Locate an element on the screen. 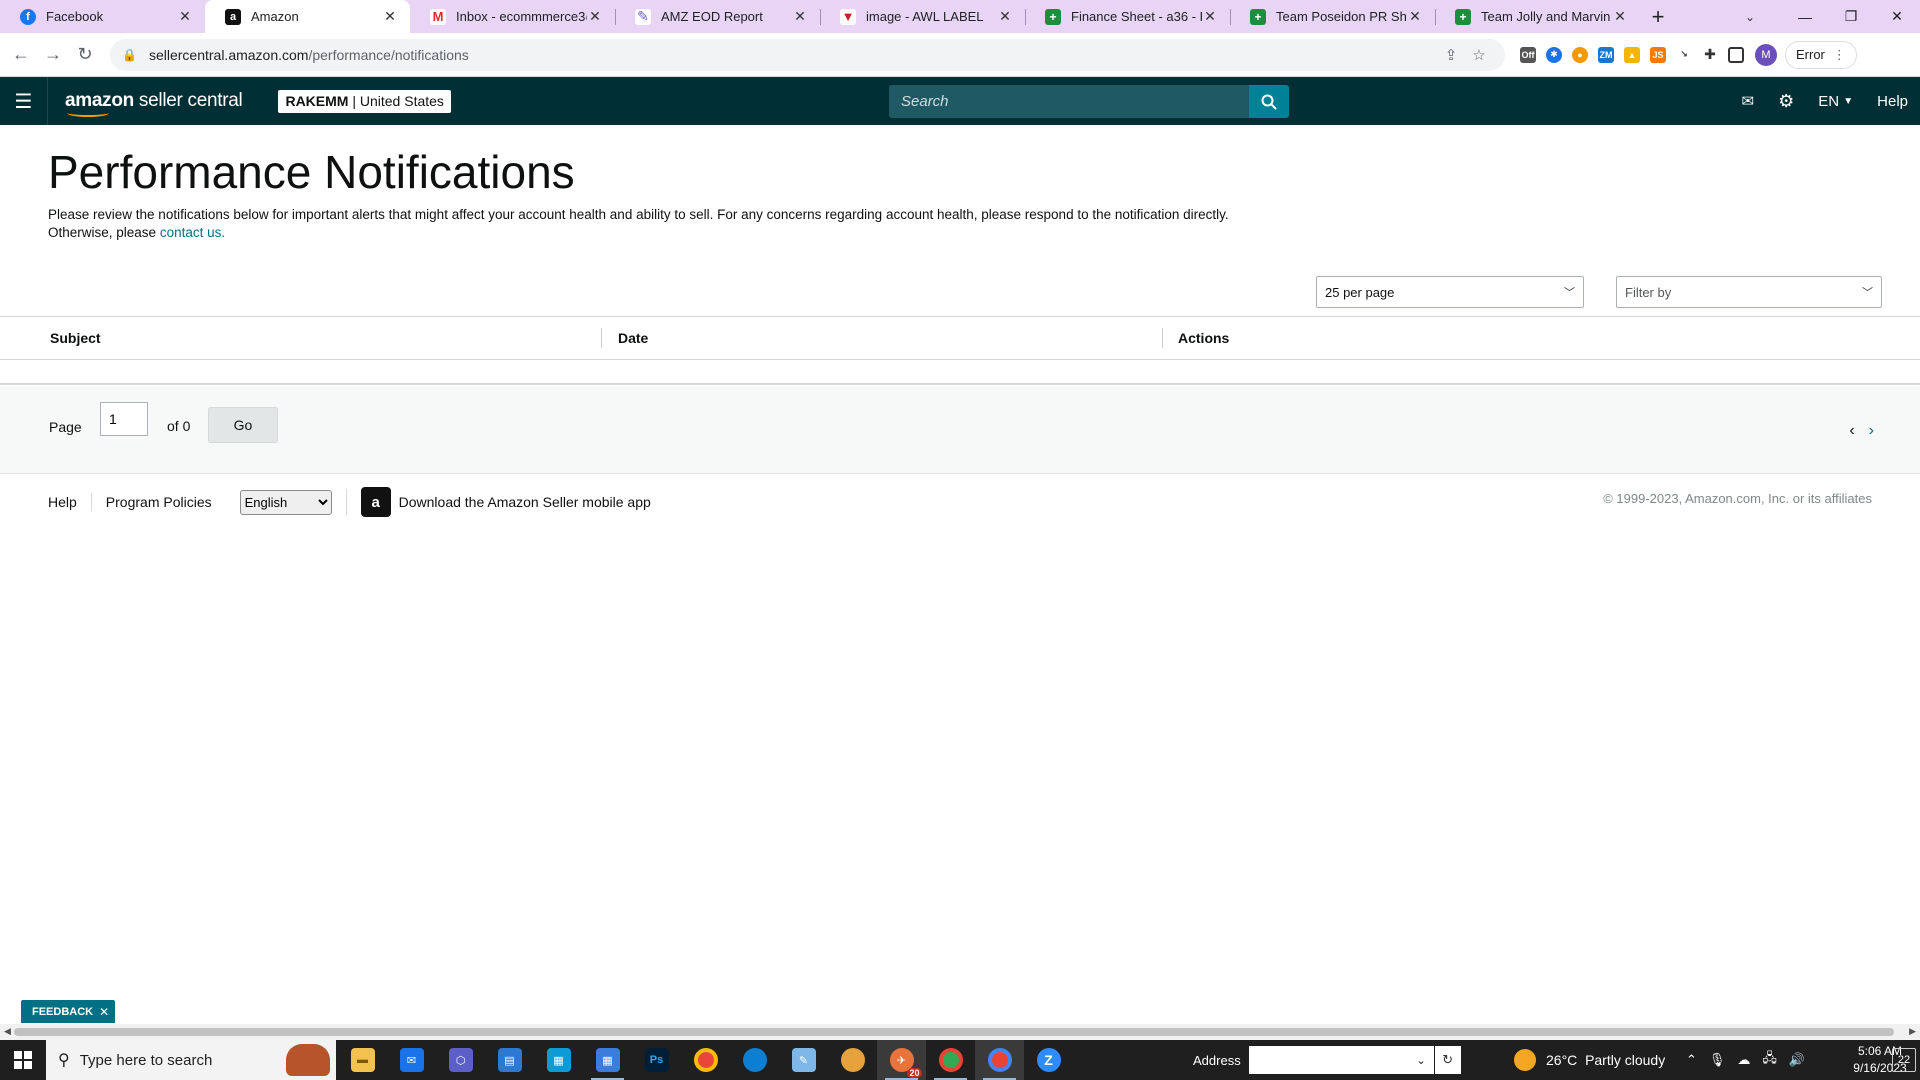 This screenshot has width=1920, height=1080. scrollbar-thumb is located at coordinates (954, 1032).